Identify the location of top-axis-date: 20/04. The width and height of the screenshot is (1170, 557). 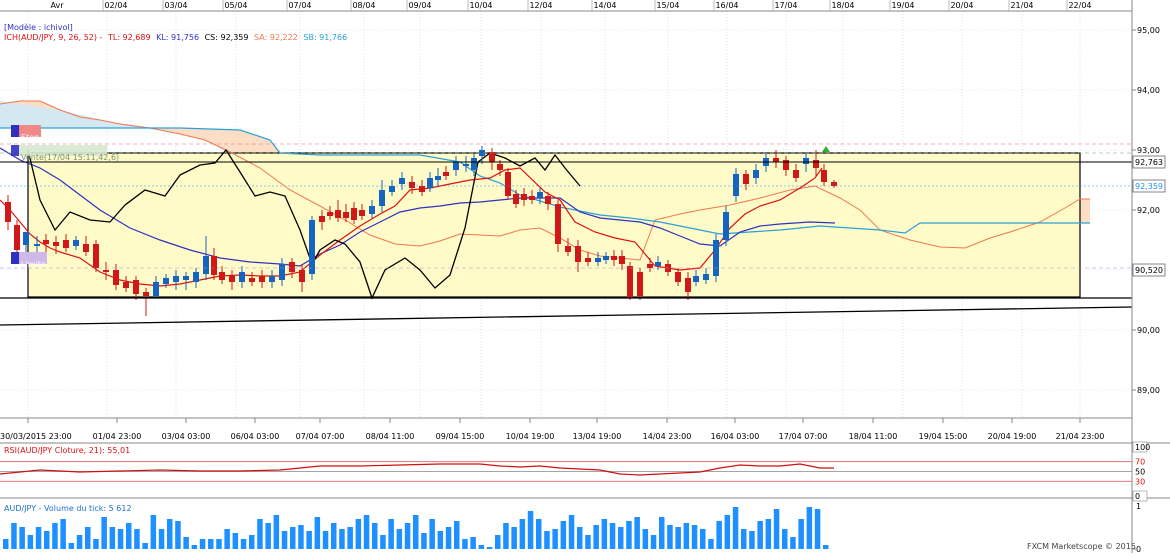
(961, 5).